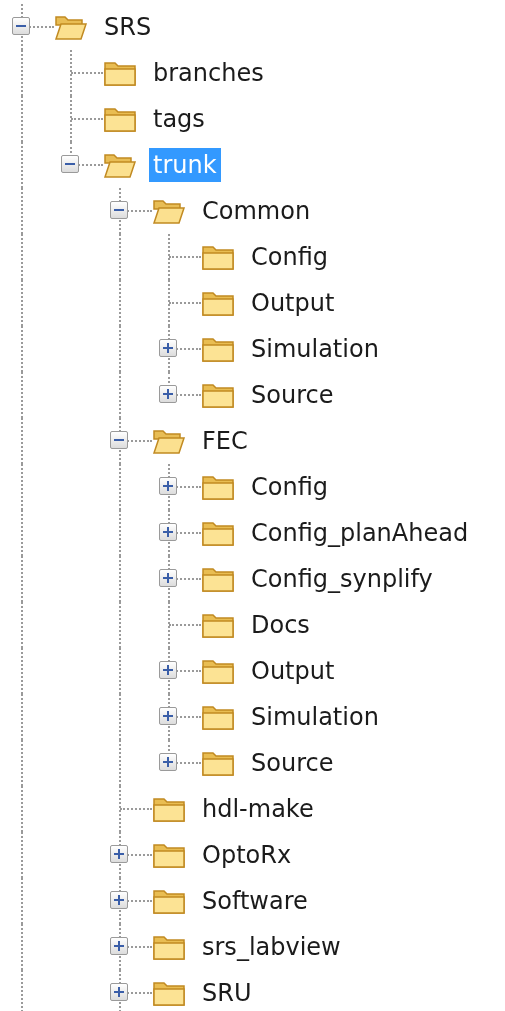 The height and width of the screenshot is (1011, 505). What do you see at coordinates (255, 901) in the screenshot?
I see `tree-item: Software` at bounding box center [255, 901].